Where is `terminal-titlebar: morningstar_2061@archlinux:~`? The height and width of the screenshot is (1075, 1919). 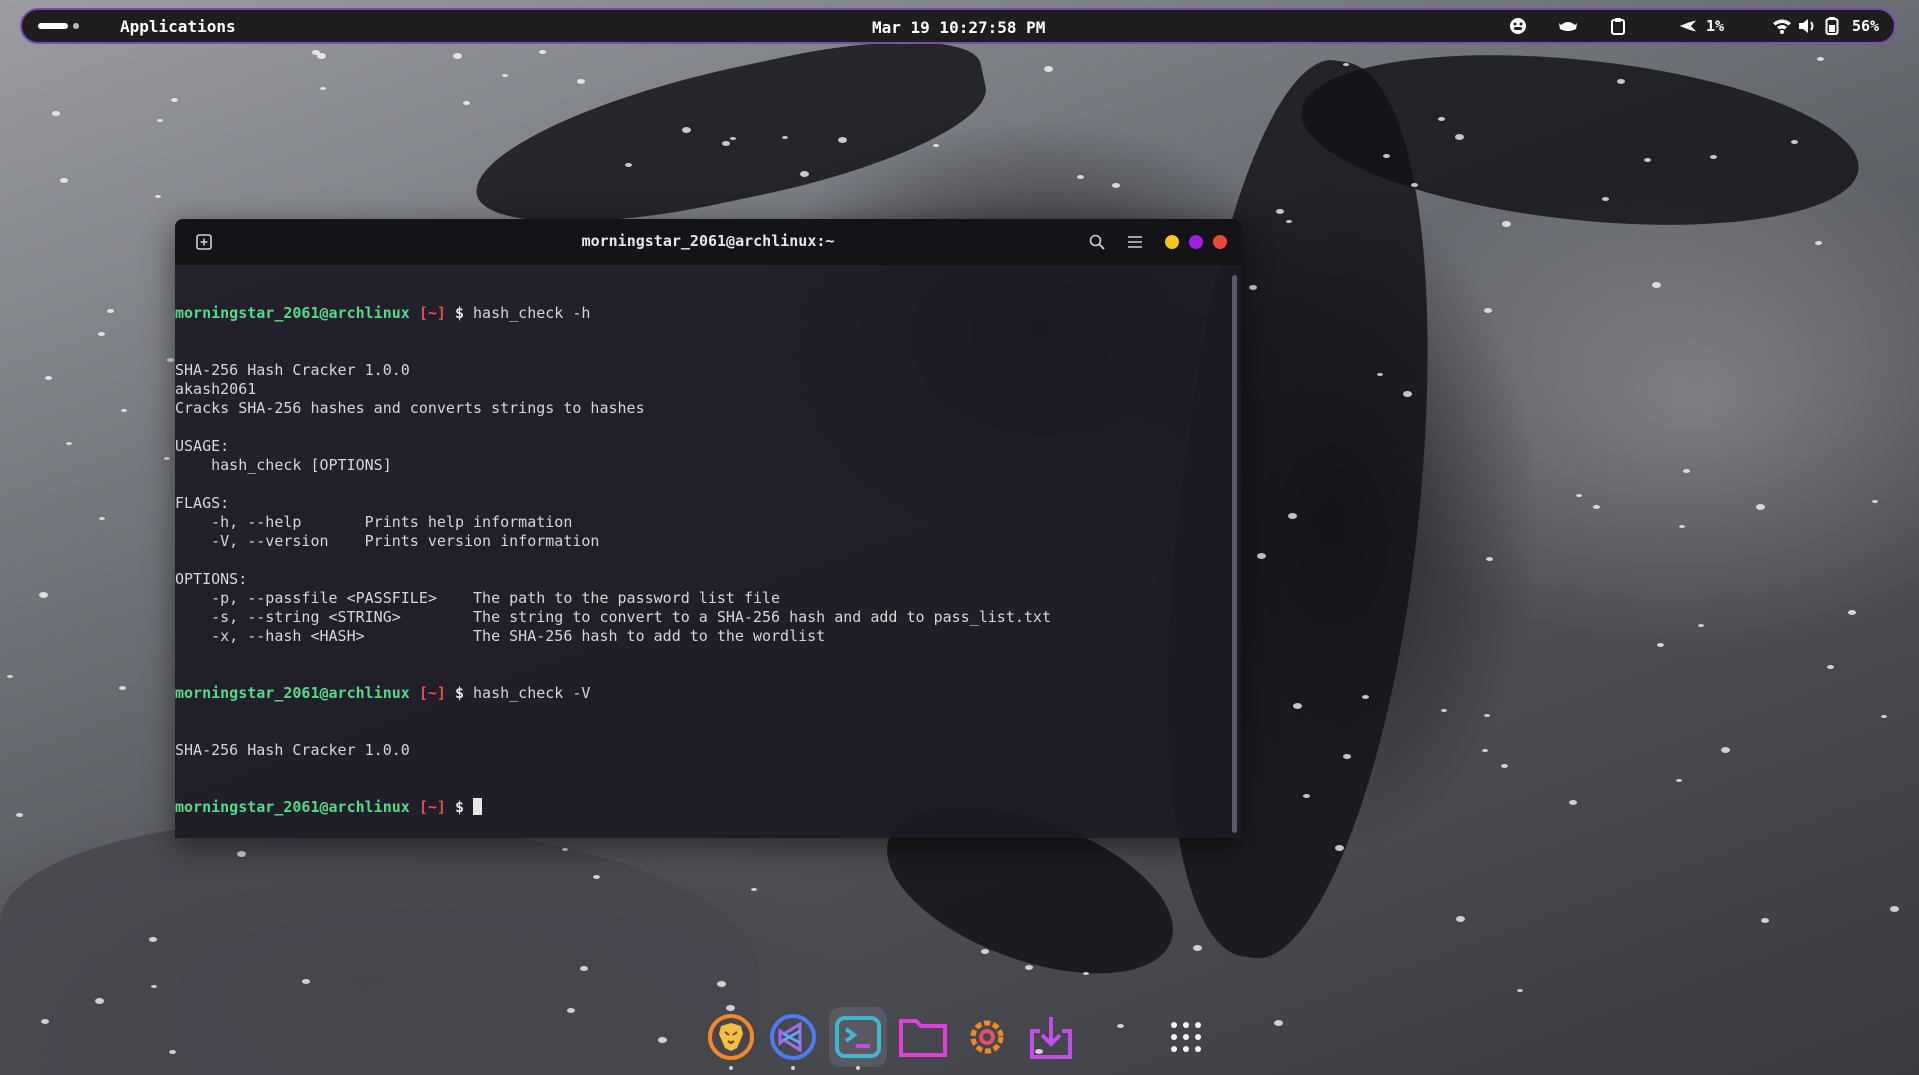 terminal-titlebar: morningstar_2061@archlinux:~ is located at coordinates (708, 242).